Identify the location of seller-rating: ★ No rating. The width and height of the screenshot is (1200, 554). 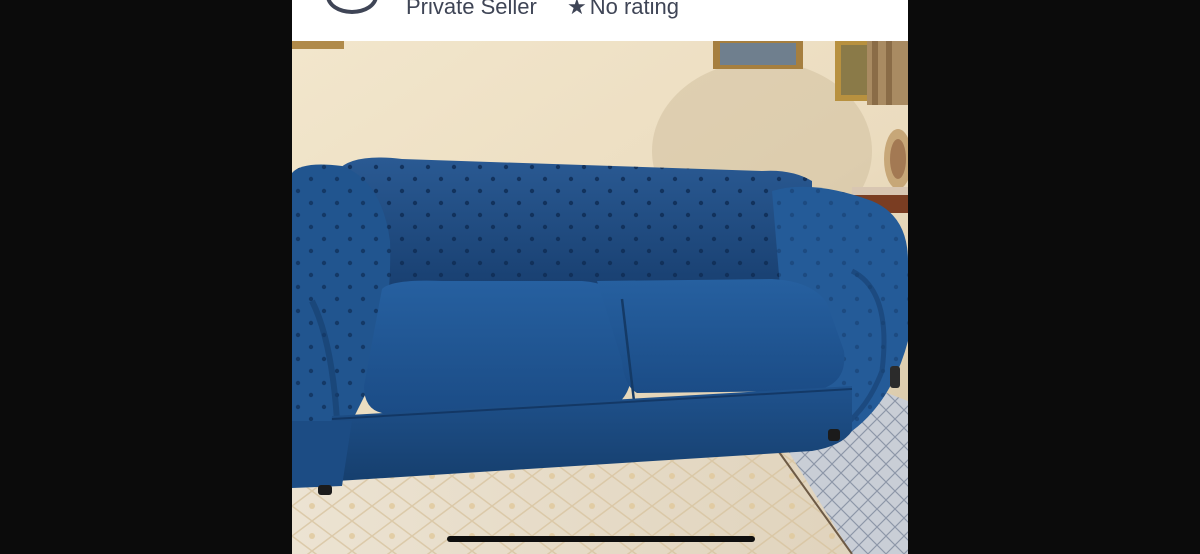
(623, 10).